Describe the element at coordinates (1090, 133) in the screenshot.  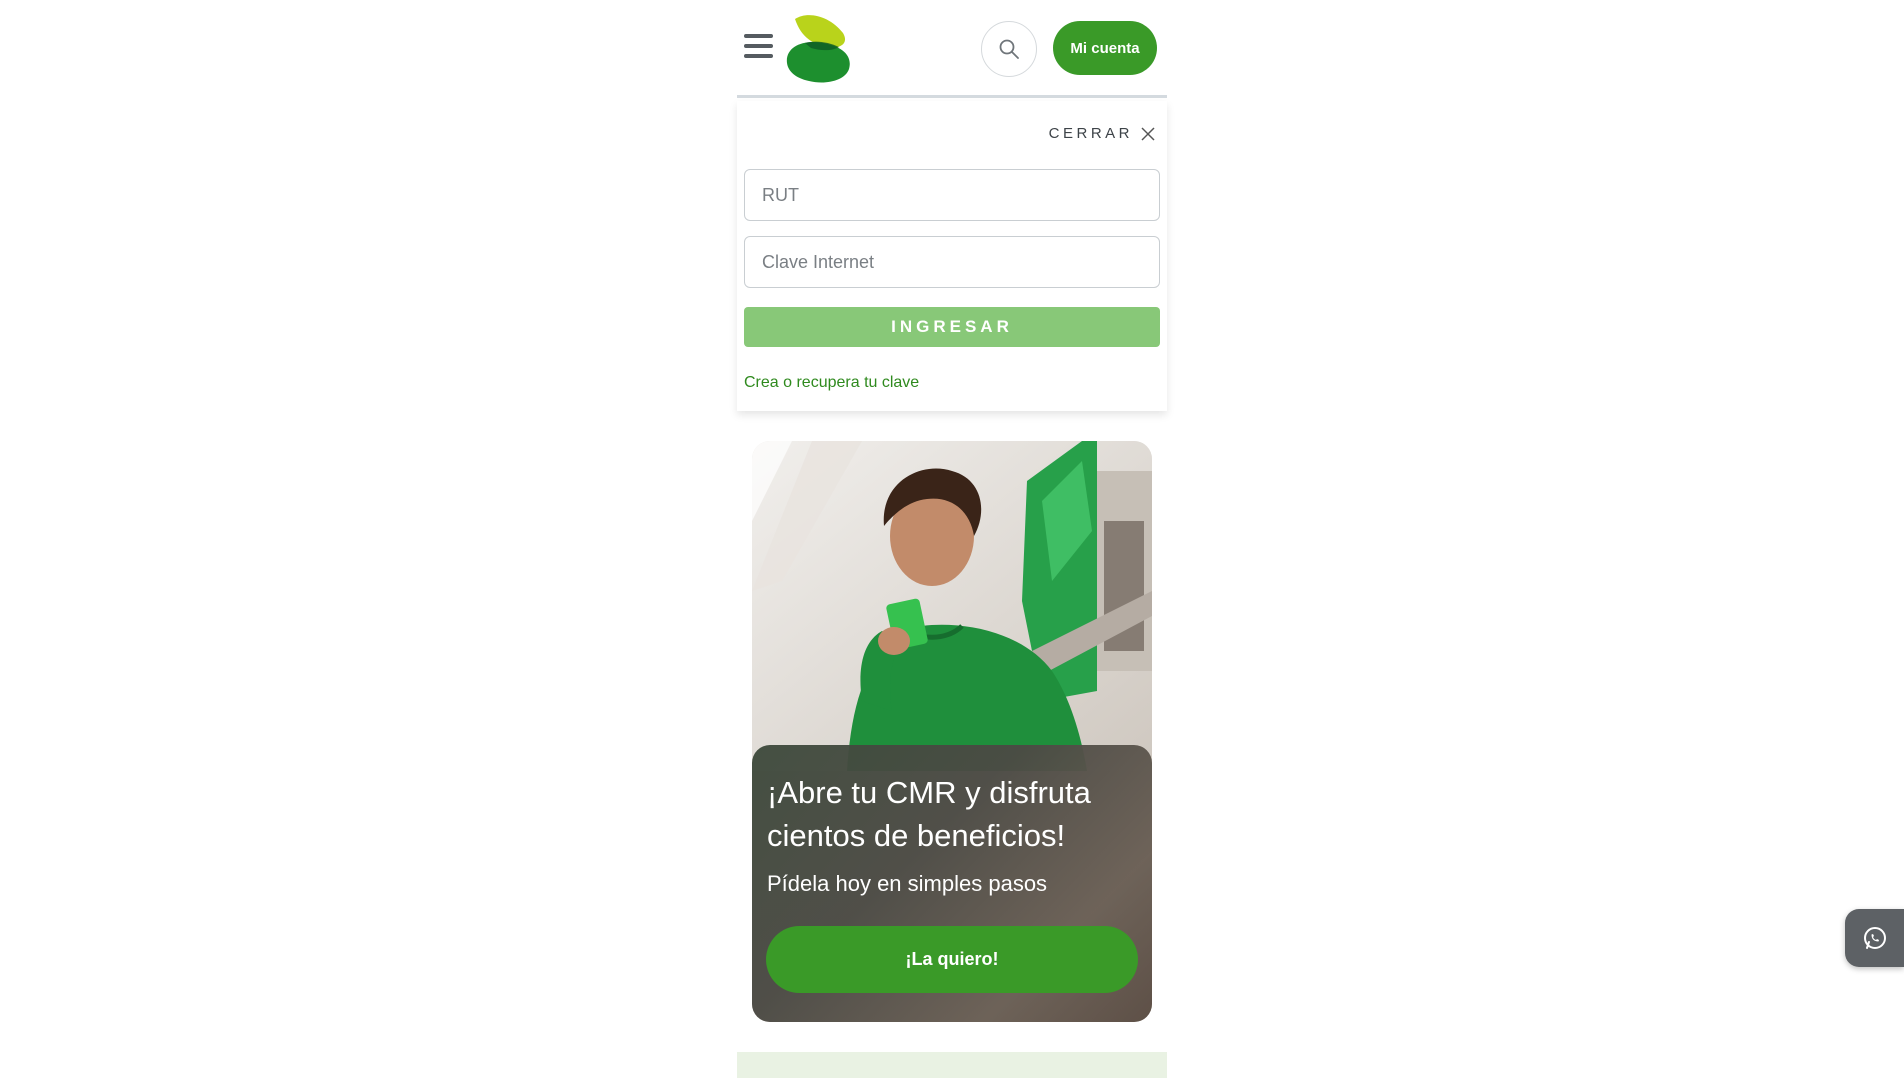
I see `close-label: CERRAR` at that location.